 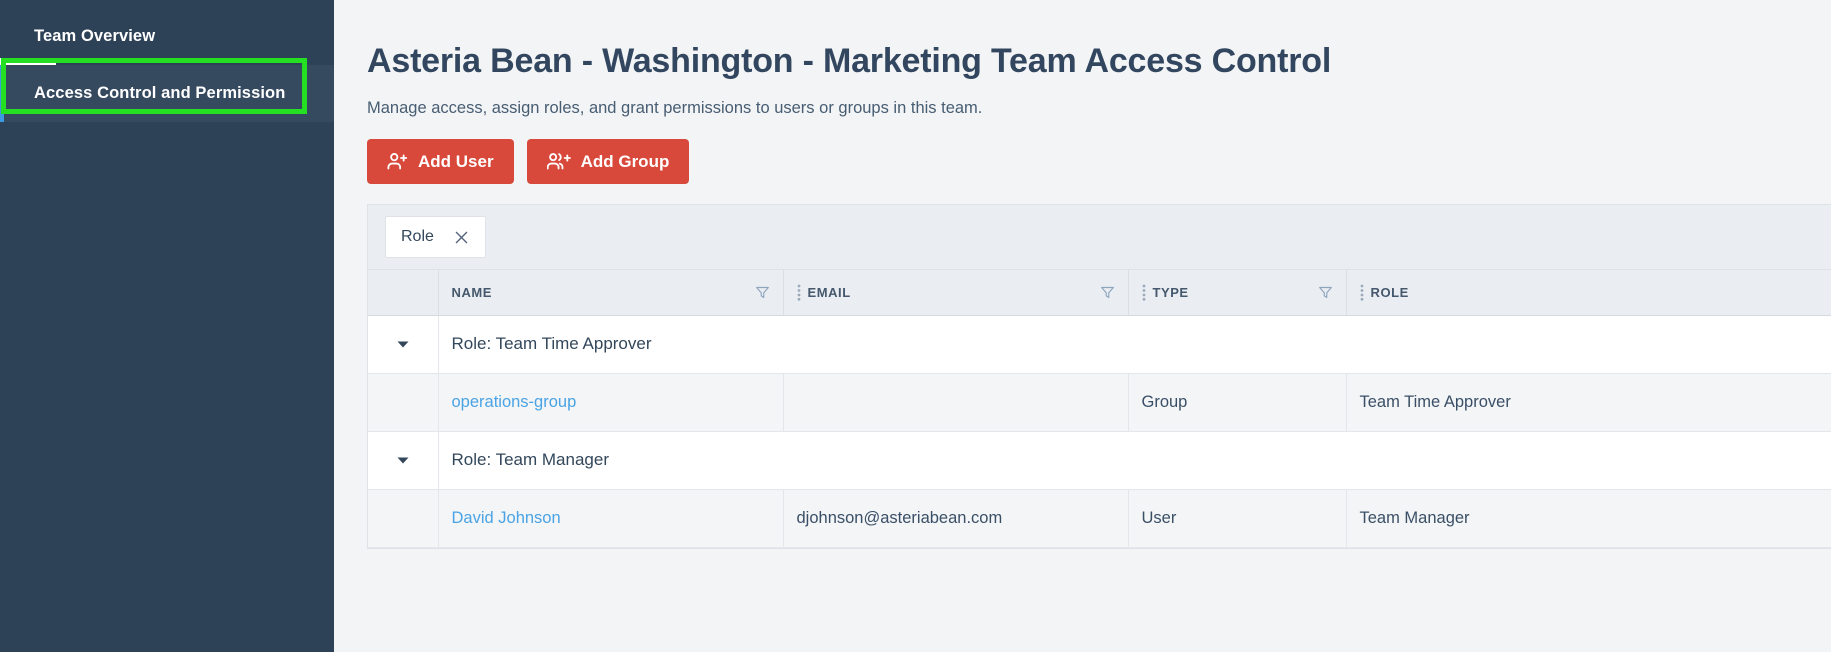 What do you see at coordinates (558, 161) in the screenshot?
I see `users-plus-icon` at bounding box center [558, 161].